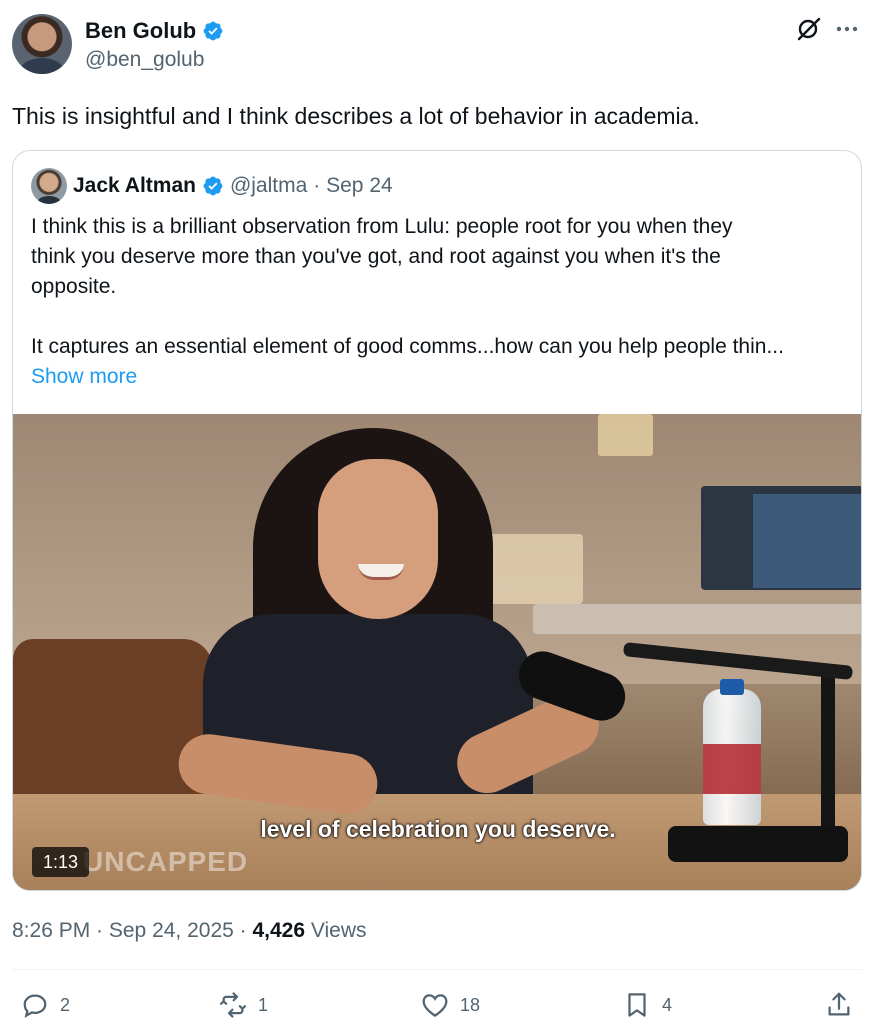  I want to click on quoted-text-line: opposite., so click(74, 286).